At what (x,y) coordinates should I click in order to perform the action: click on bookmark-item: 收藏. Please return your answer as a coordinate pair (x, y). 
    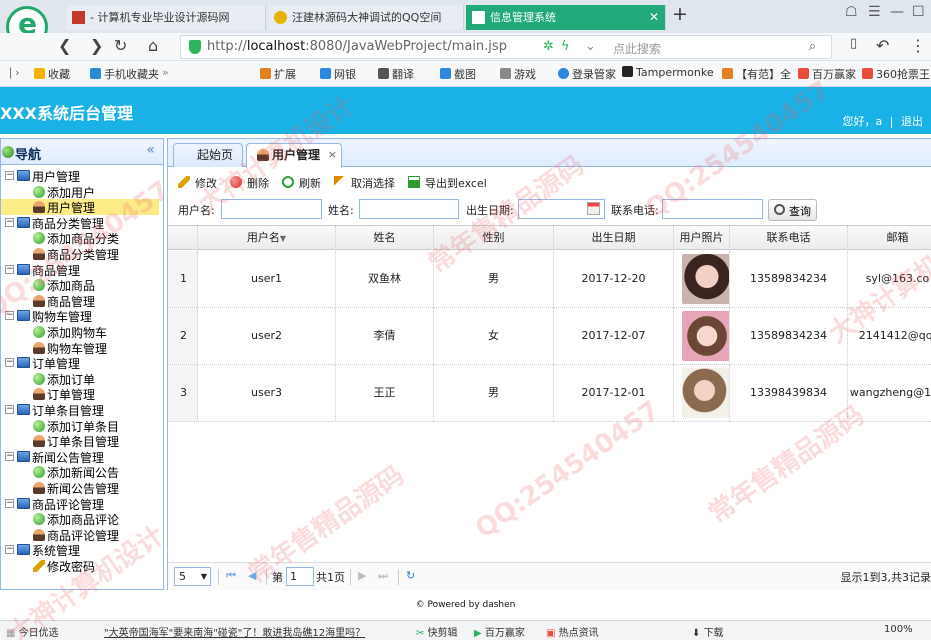
    Looking at the image, I should click on (52, 74).